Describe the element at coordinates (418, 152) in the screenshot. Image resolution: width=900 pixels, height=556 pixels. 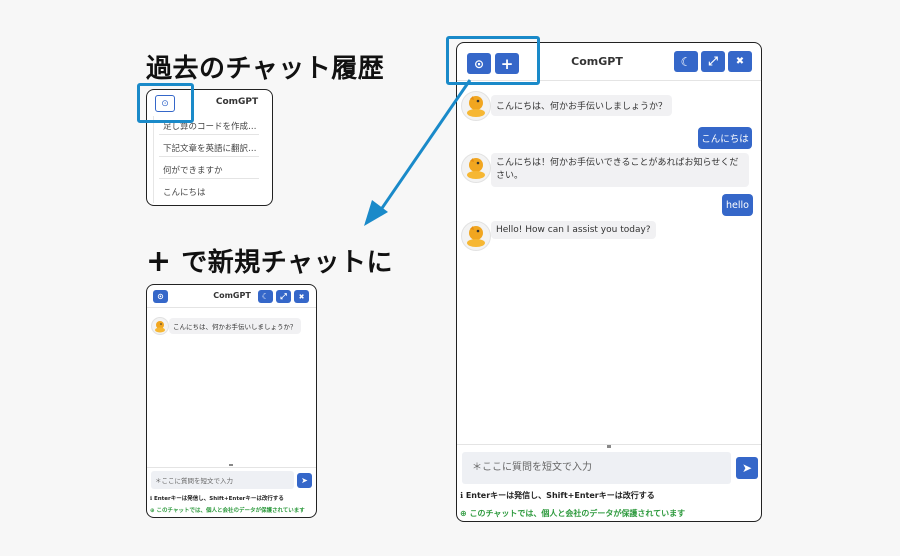
I see `pointer-arrow` at that location.